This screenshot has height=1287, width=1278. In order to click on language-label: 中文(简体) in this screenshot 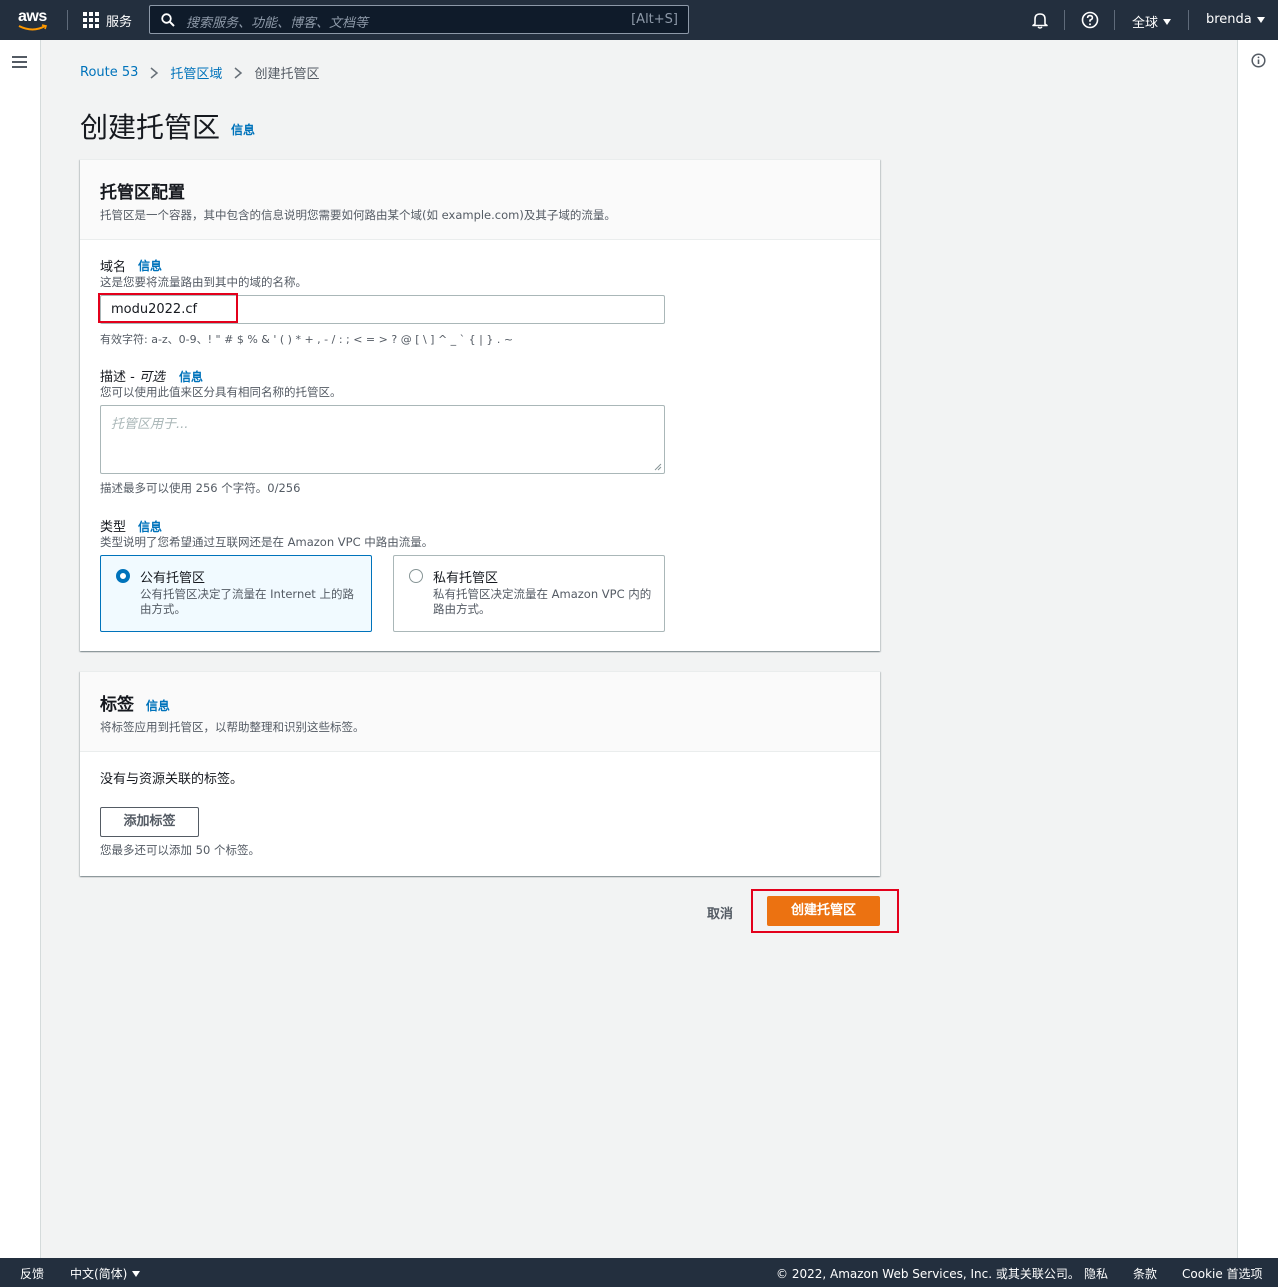, I will do `click(99, 1274)`.